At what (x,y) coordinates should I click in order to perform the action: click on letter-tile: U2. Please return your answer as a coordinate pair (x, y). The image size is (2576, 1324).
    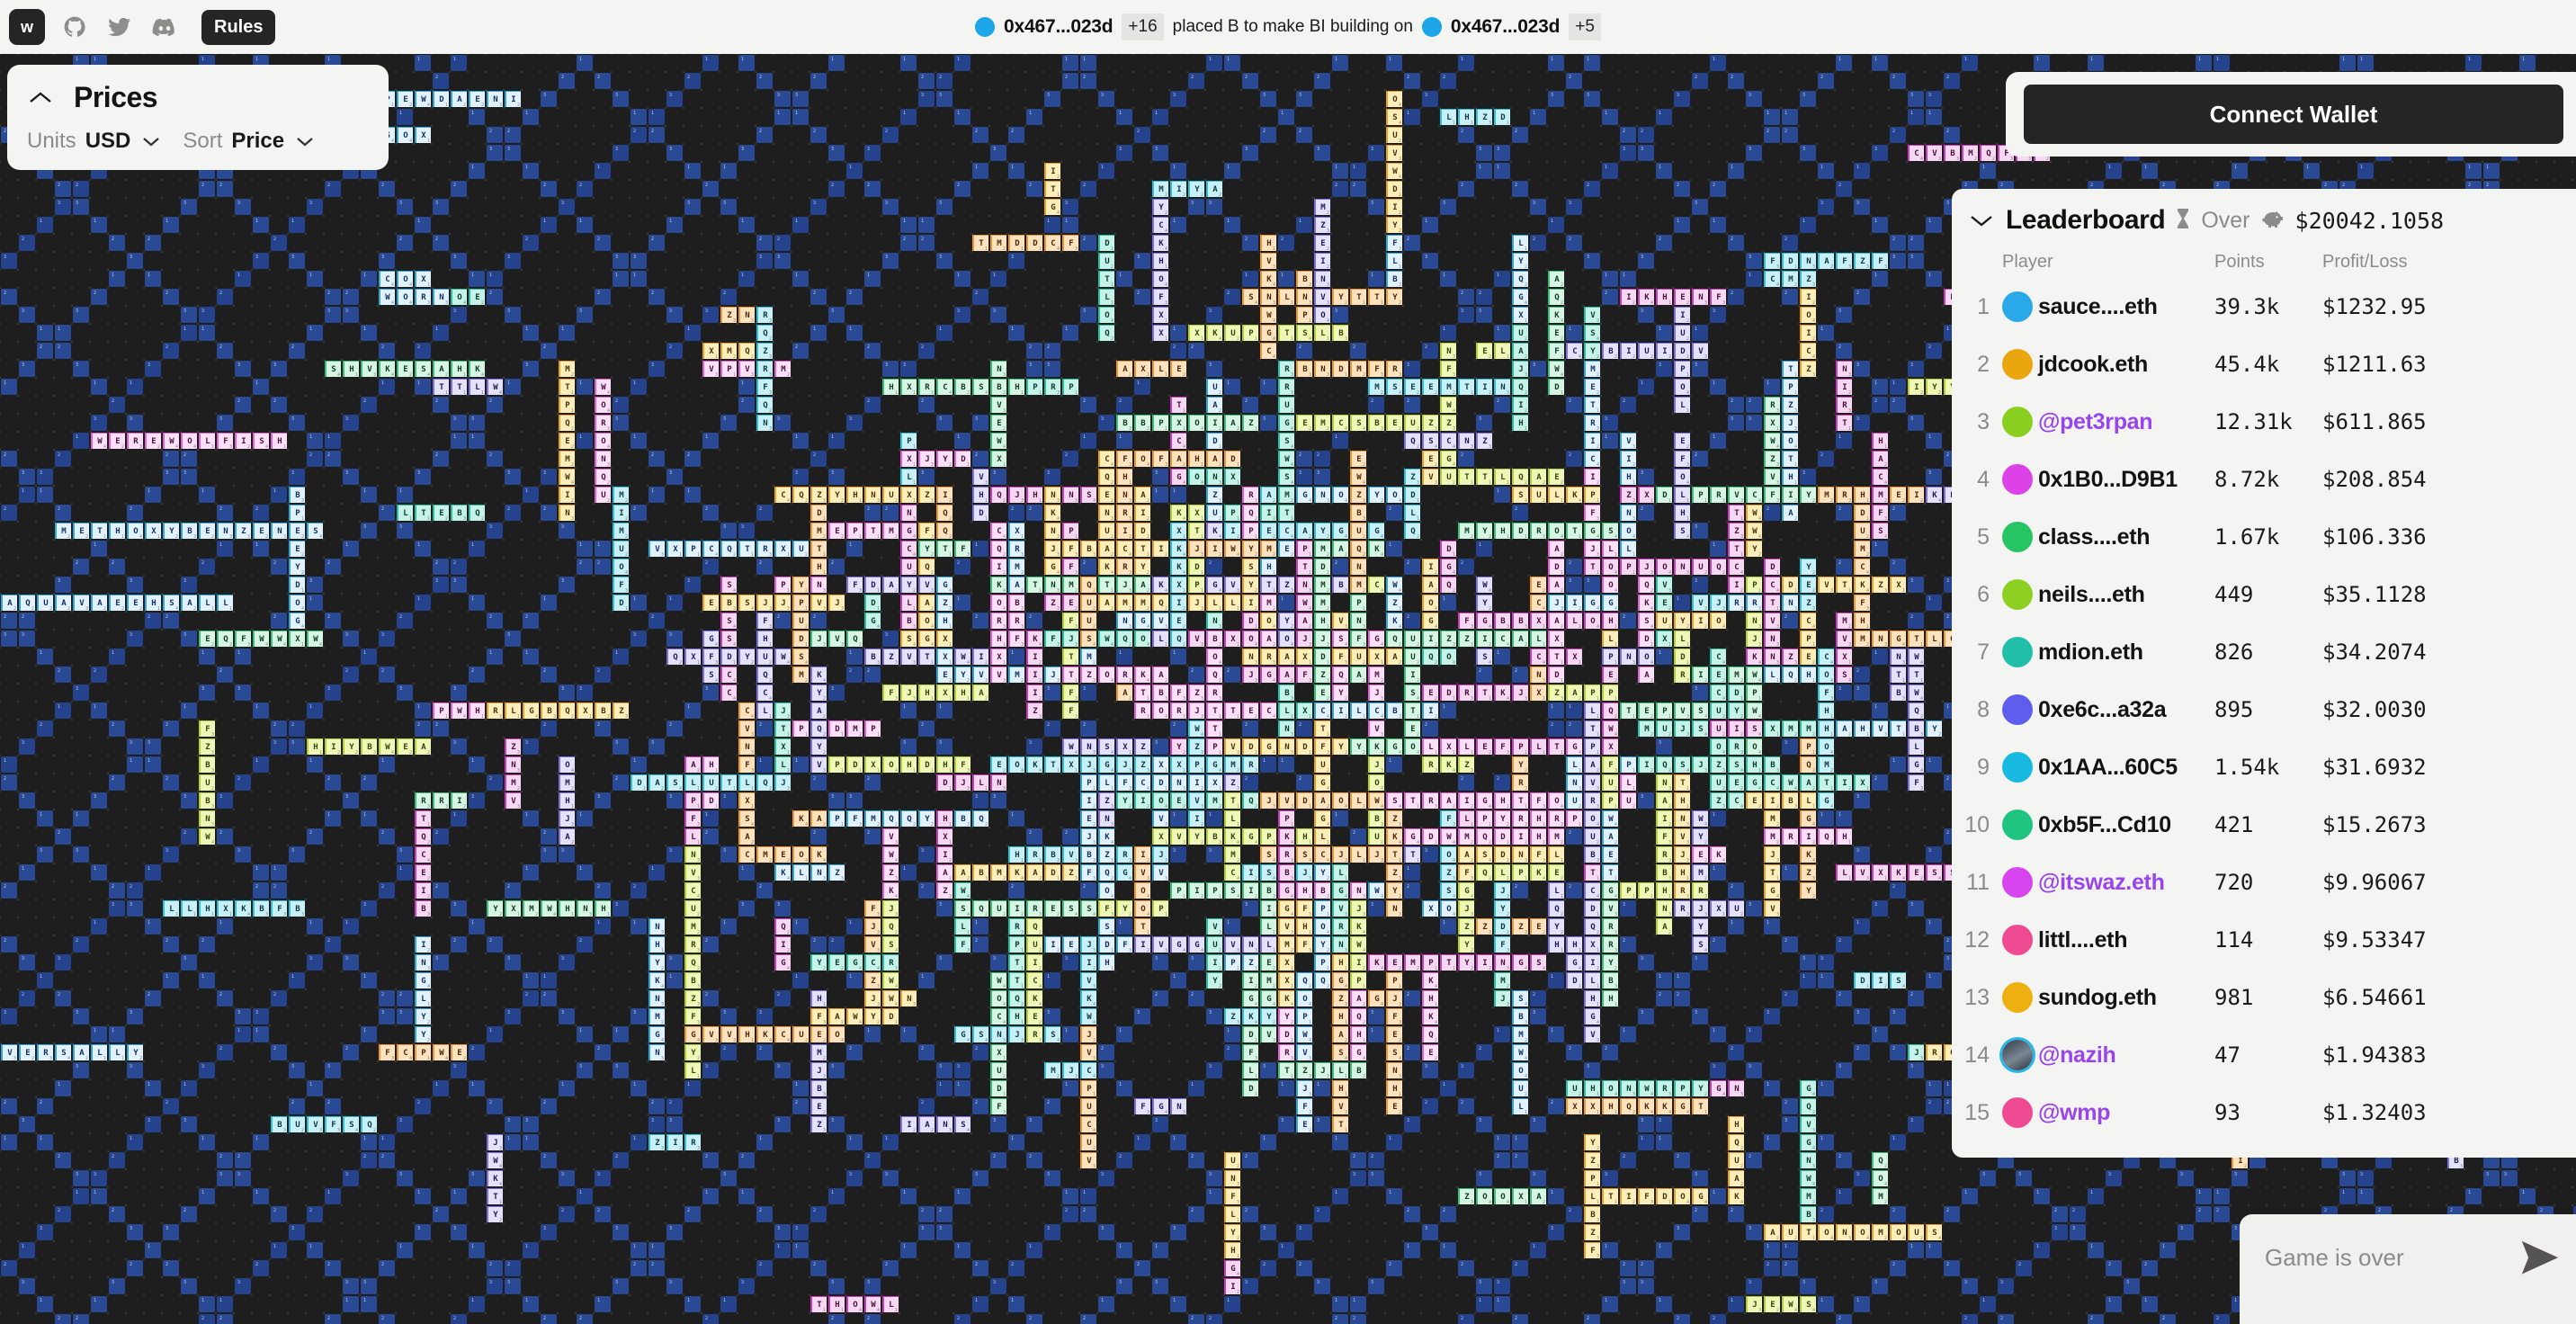
    Looking at the image, I should click on (1412, 639).